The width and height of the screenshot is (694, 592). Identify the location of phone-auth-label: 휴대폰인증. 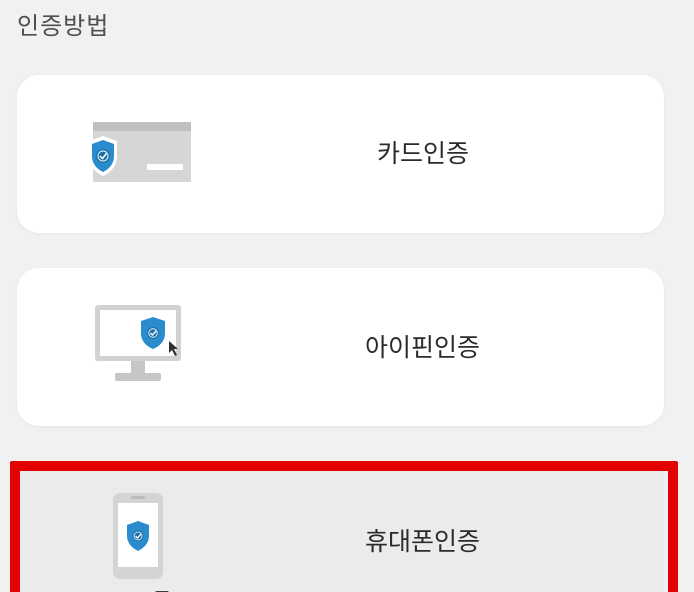
(423, 541).